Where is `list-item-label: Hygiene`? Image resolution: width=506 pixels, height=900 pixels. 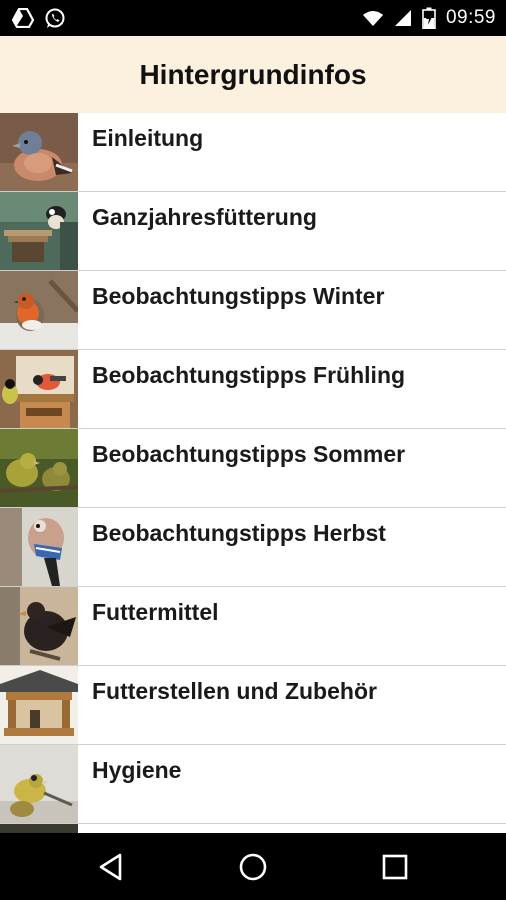
list-item-label: Hygiene is located at coordinates (137, 770).